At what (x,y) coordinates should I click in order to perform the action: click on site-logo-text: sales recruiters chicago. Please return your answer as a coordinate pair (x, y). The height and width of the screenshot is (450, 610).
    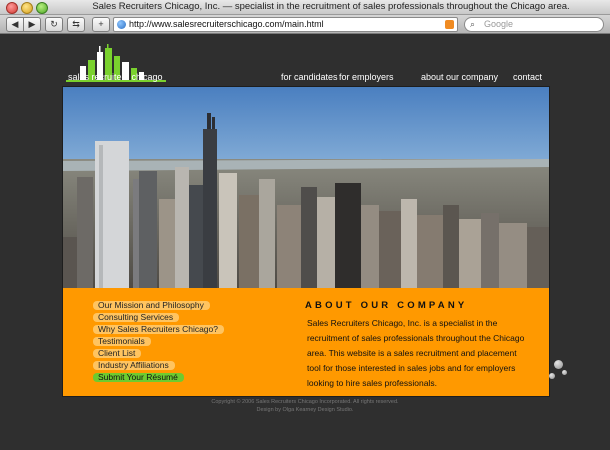
    Looking at the image, I should click on (115, 77).